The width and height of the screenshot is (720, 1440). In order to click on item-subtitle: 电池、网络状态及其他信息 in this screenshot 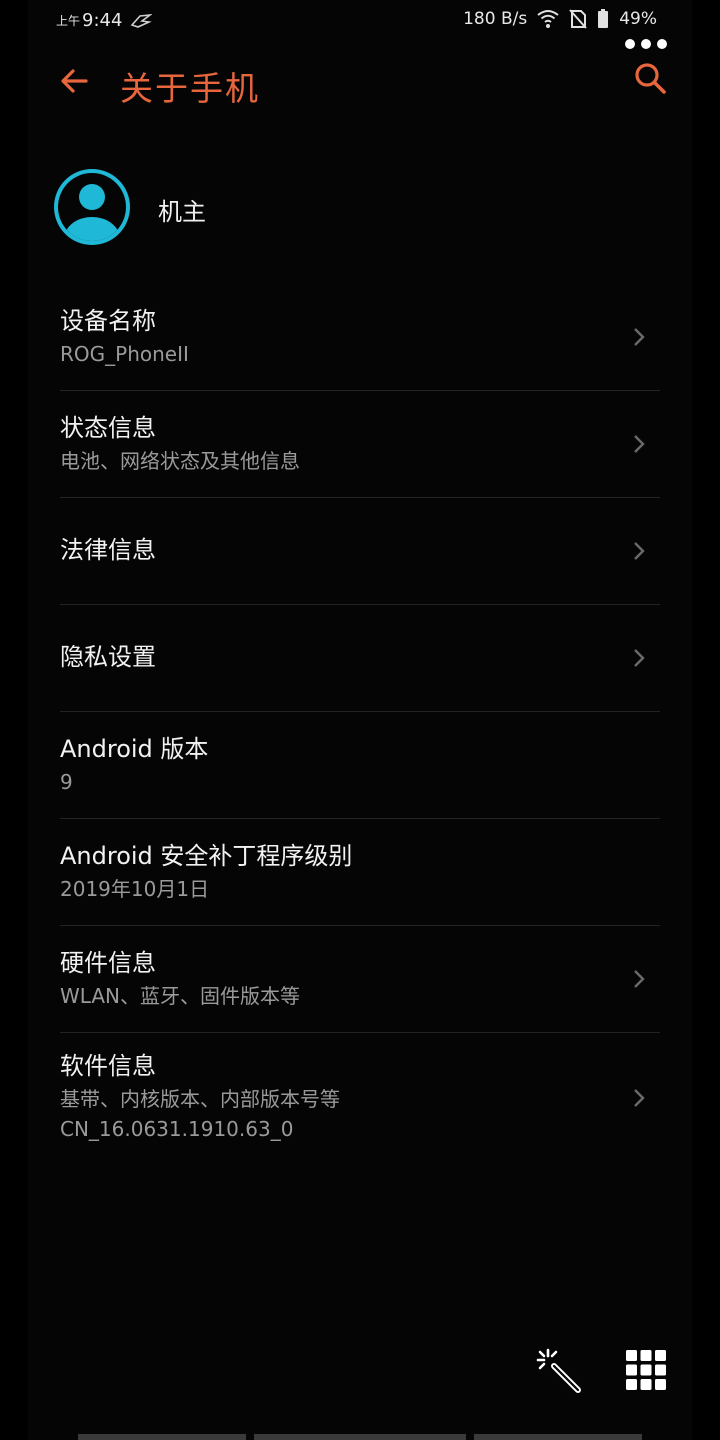, I will do `click(180, 461)`.